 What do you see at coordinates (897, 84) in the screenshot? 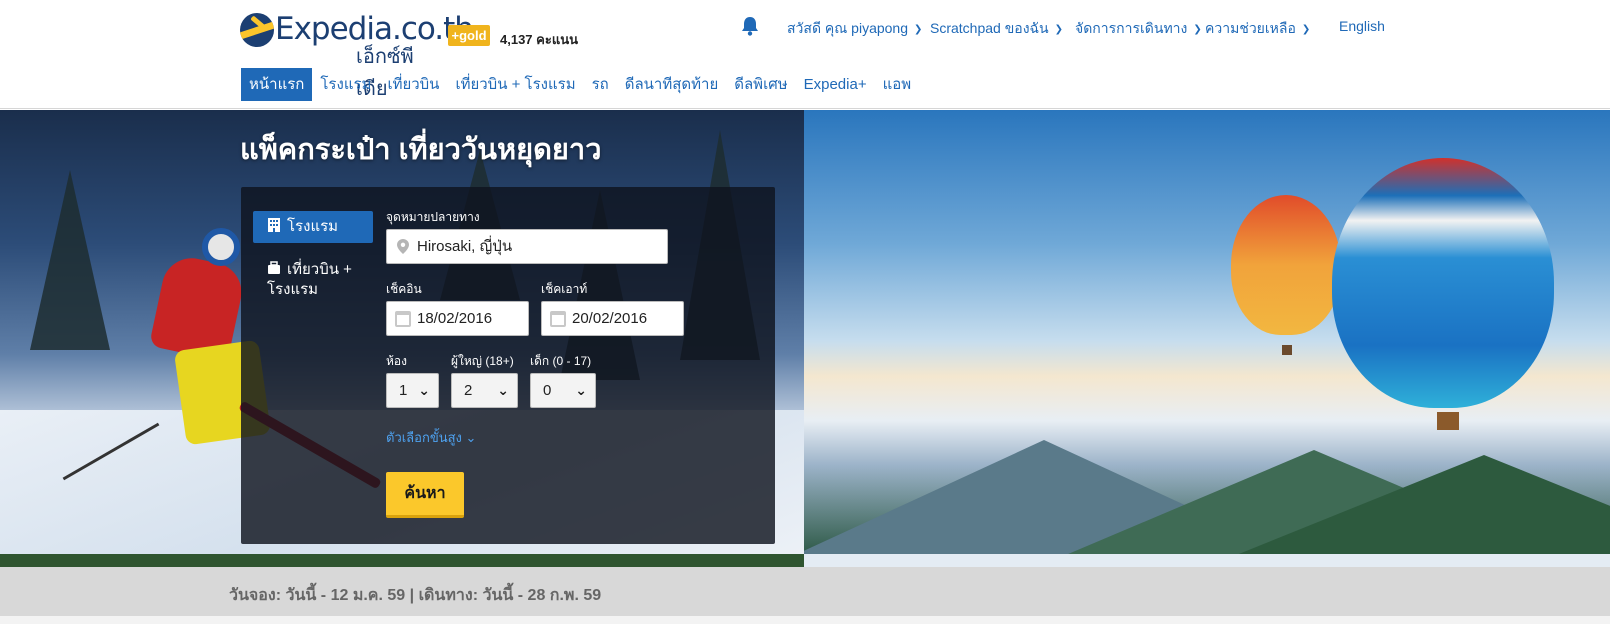
I see `nav-app: แอพ` at bounding box center [897, 84].